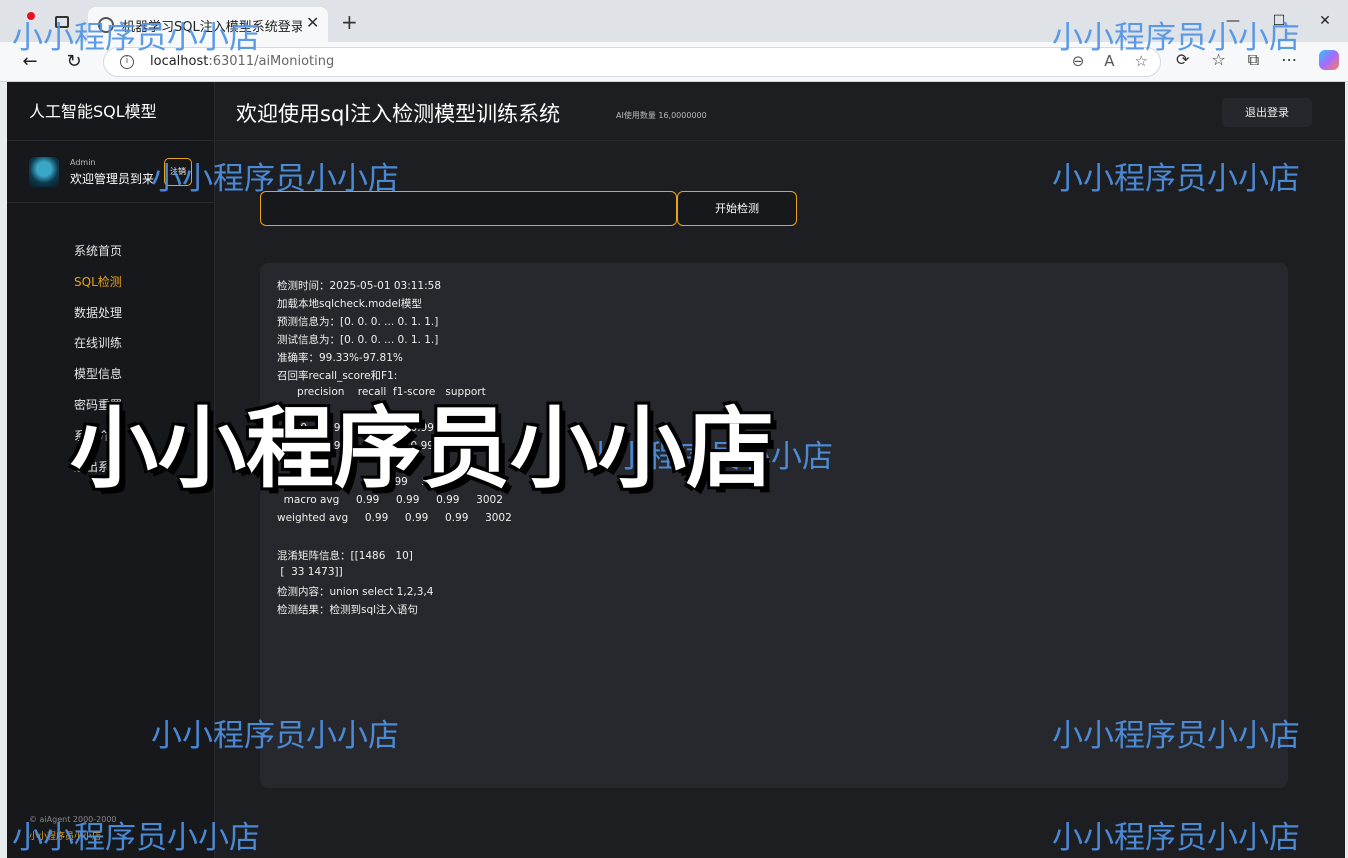 This screenshot has height=858, width=1348. I want to click on sidebar-item-home: 系统首页, so click(98, 257).